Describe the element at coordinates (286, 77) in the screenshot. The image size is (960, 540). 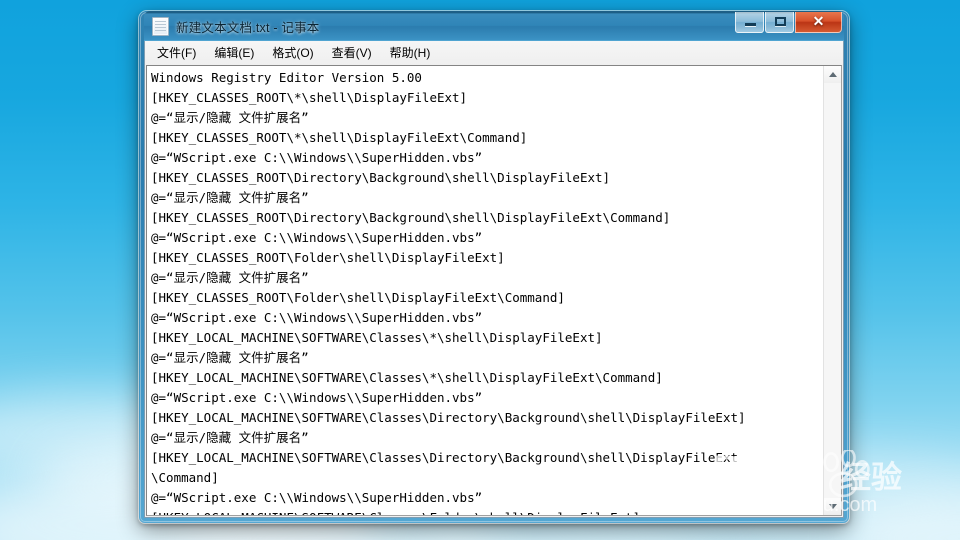
I see `editor-line: Windows Registry Editor Version 5.00` at that location.